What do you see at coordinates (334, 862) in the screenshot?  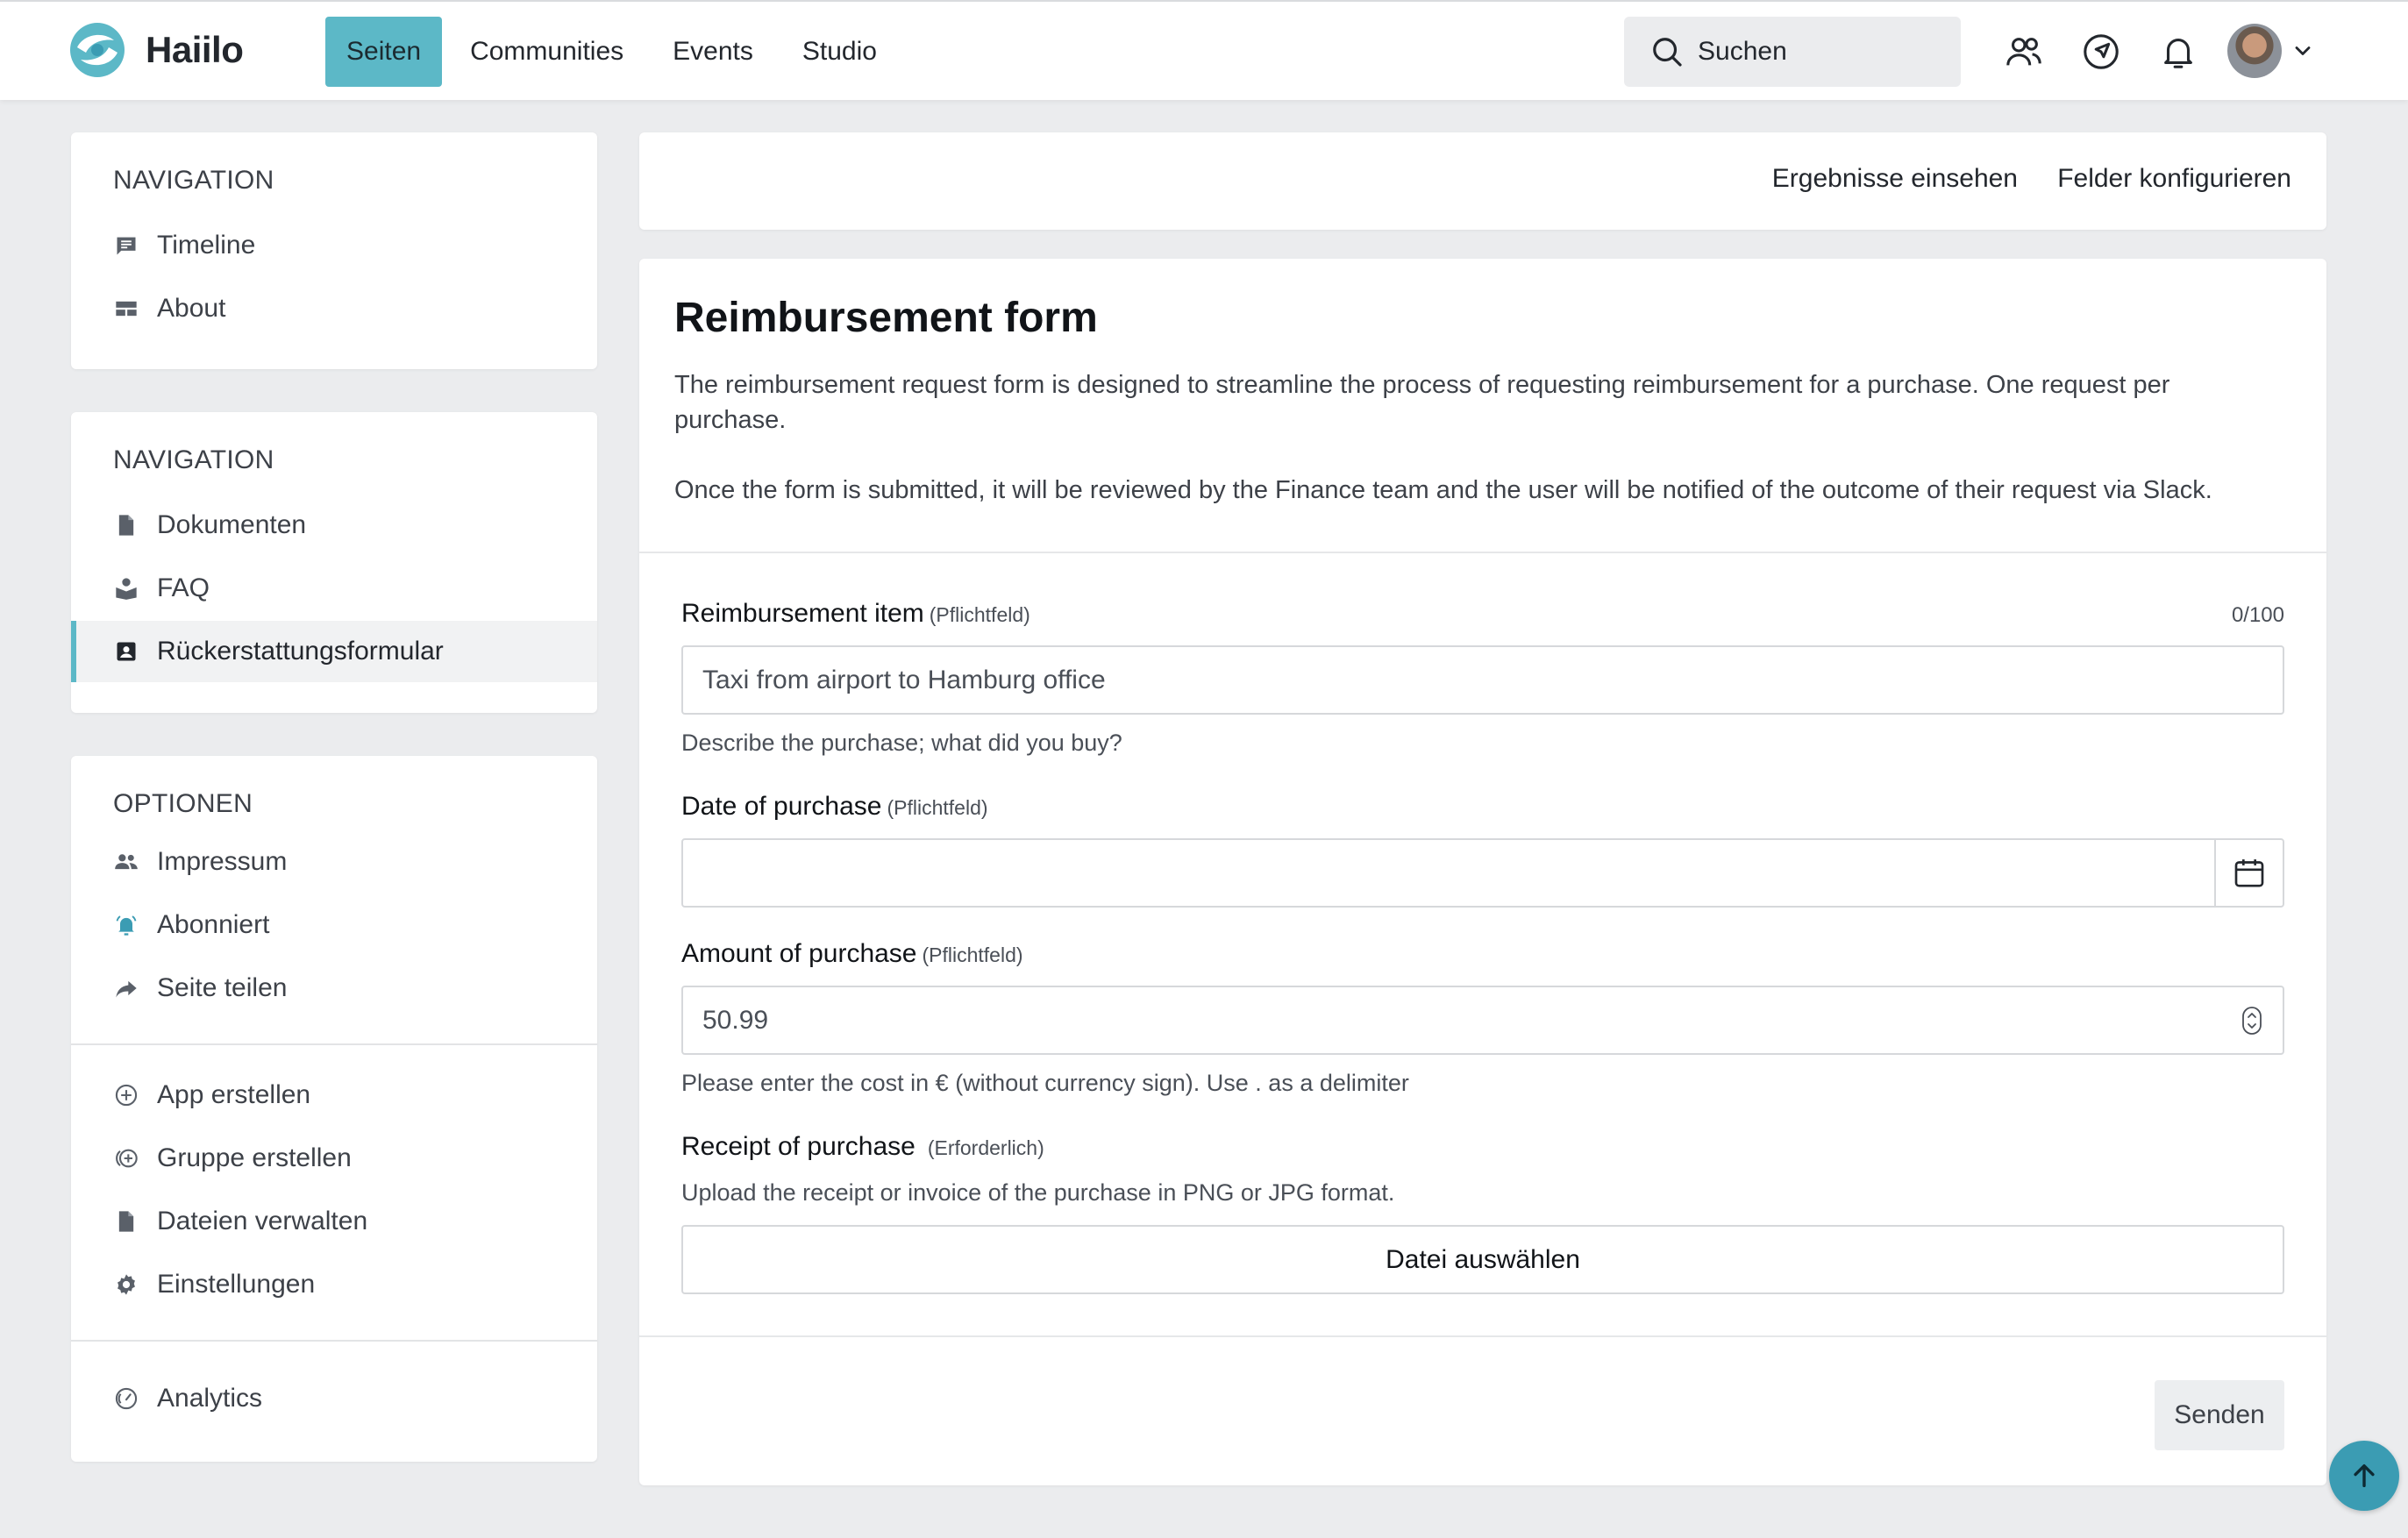 I see `sidebar-item-impressum: Impressum` at bounding box center [334, 862].